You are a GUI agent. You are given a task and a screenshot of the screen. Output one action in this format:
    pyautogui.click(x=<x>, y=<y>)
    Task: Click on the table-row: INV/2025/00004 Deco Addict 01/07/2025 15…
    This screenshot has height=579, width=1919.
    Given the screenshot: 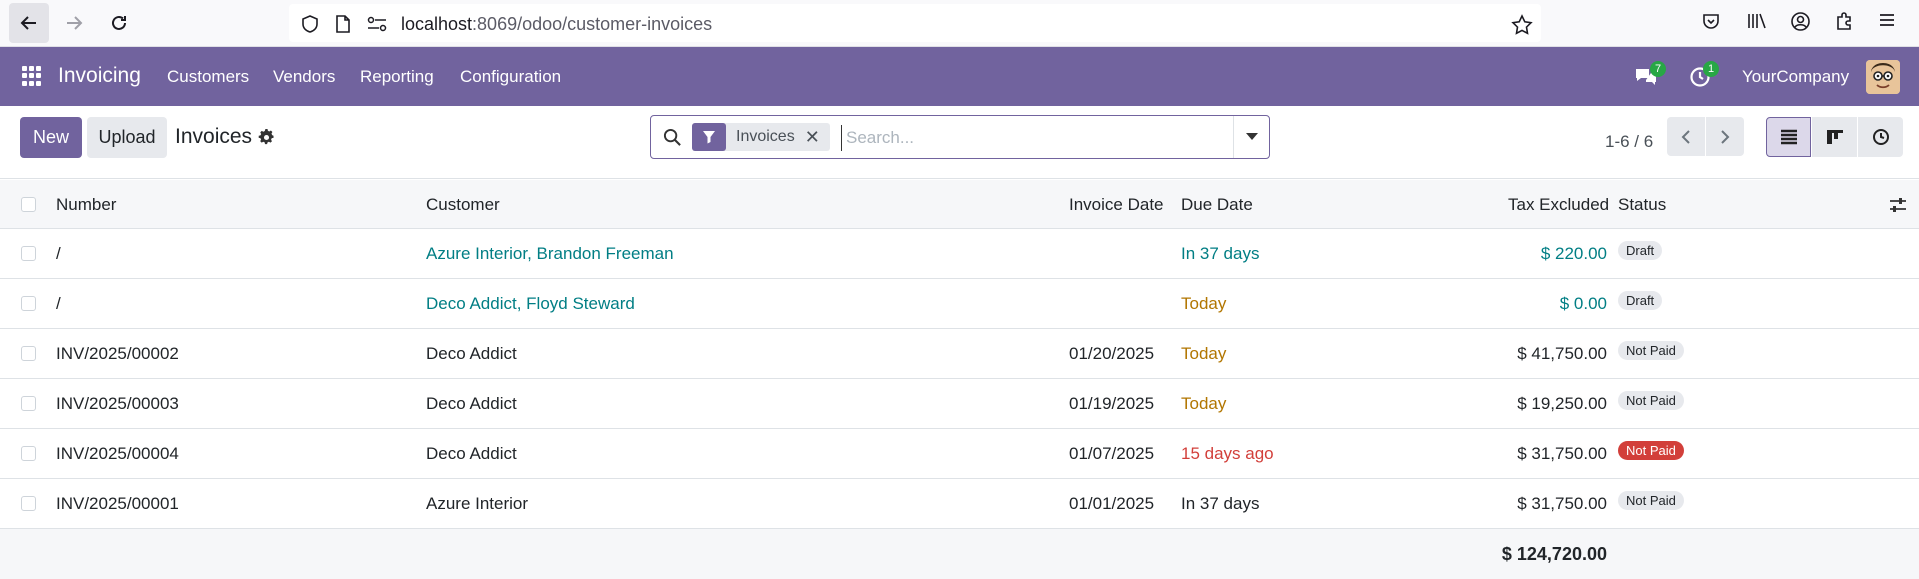 What is the action you would take?
    pyautogui.click(x=959, y=454)
    